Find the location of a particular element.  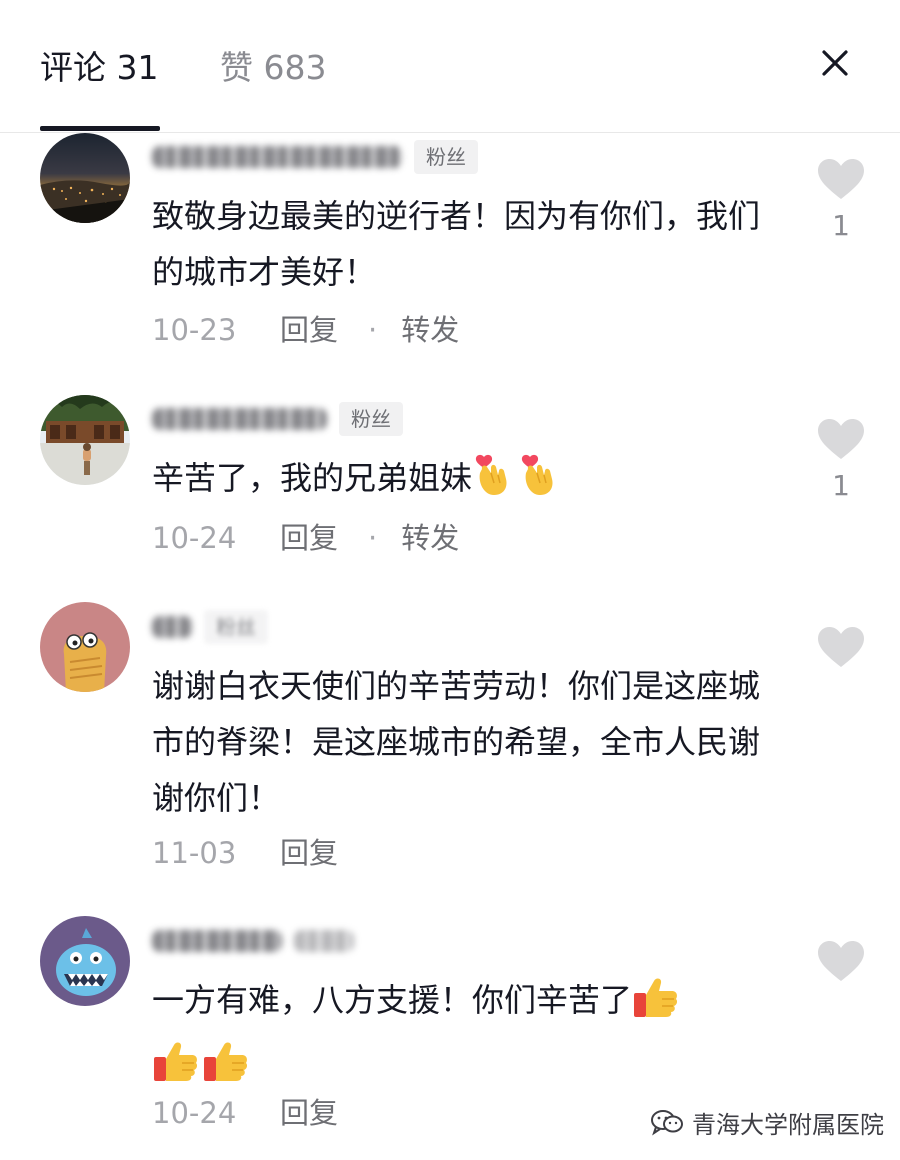

comment-text: 一方有难，八方支援！你们辛苦了 is located at coordinates (467, 1036).